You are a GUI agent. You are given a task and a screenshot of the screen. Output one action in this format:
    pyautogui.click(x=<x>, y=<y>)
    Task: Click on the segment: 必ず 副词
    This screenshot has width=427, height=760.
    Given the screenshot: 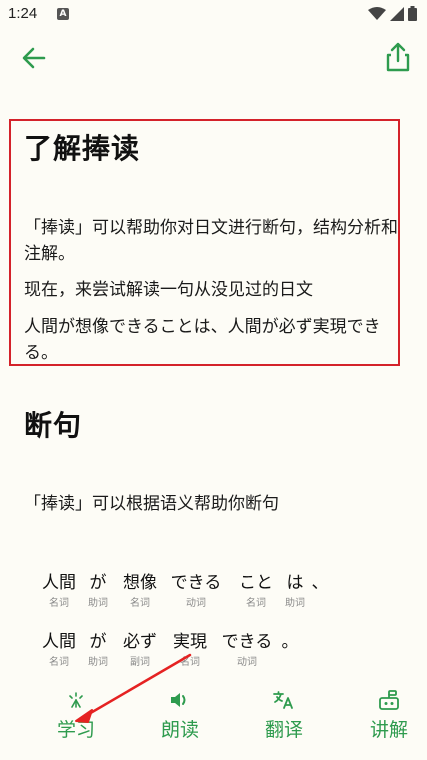 What is the action you would take?
    pyautogui.click(x=140, y=647)
    